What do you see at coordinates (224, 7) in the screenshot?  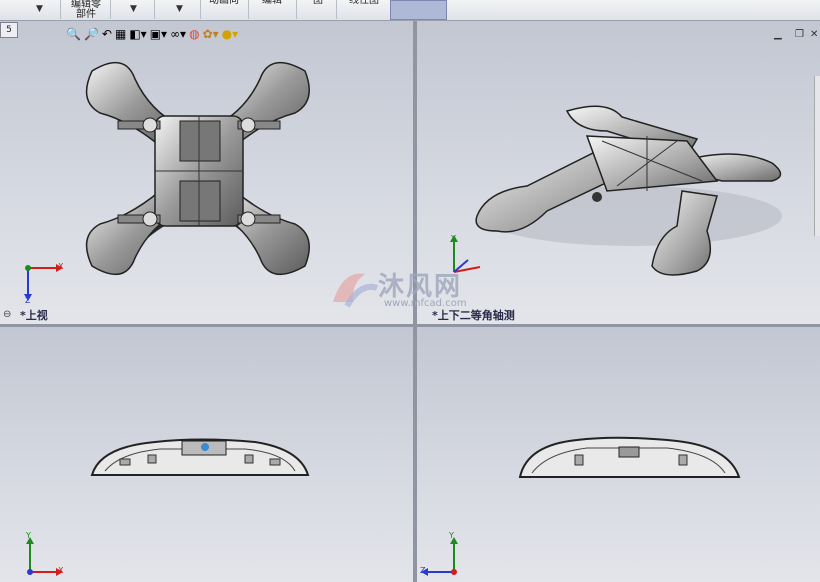 I see `animation-button: 动画向` at bounding box center [224, 7].